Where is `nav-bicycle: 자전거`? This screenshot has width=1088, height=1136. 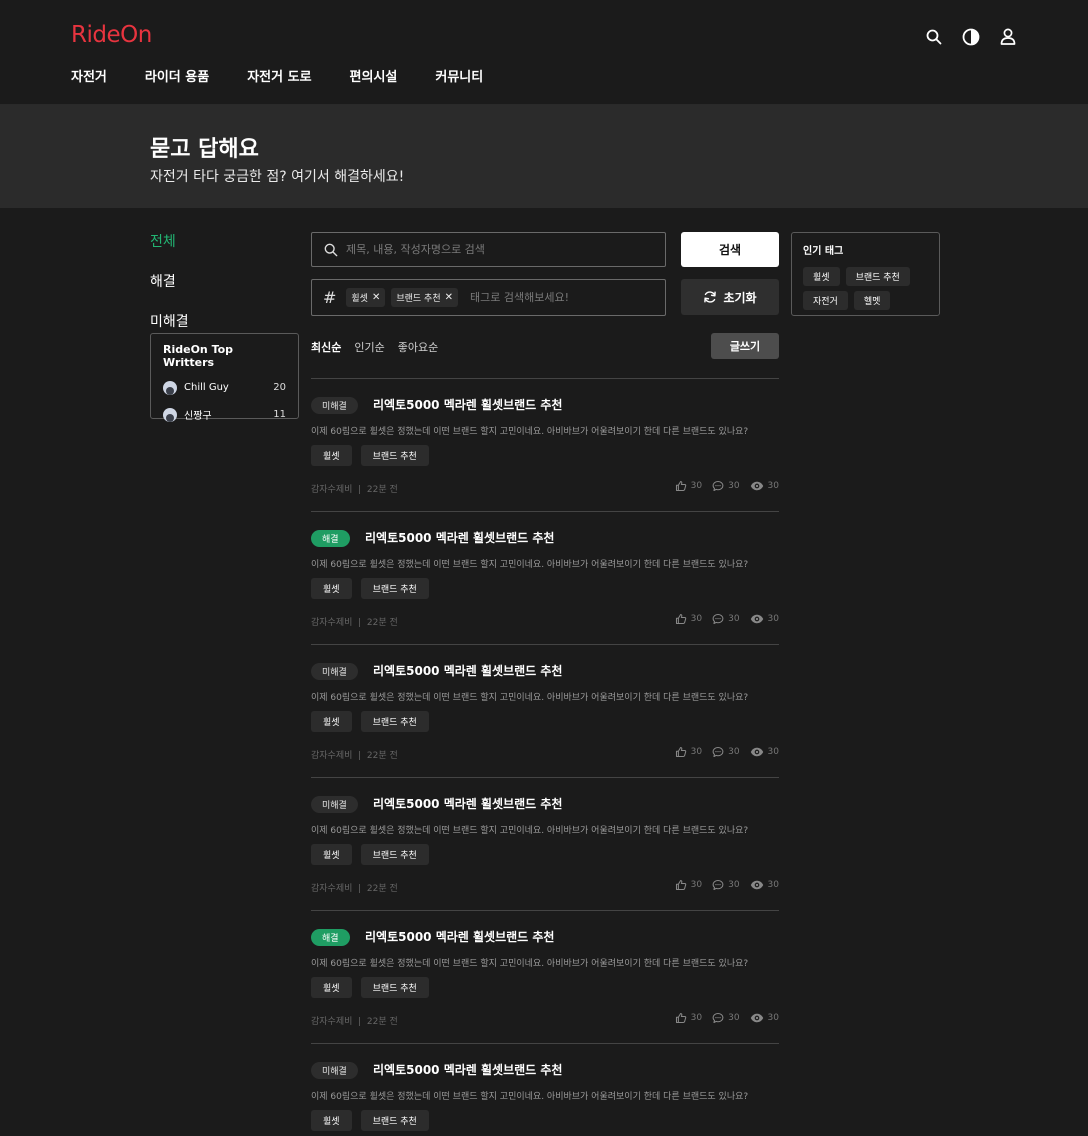 nav-bicycle: 자전거 is located at coordinates (89, 75).